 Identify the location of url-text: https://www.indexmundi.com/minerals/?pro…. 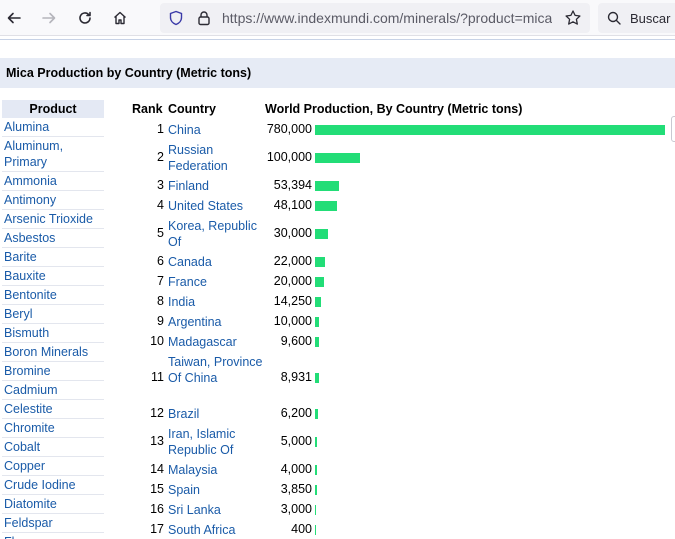
(387, 18).